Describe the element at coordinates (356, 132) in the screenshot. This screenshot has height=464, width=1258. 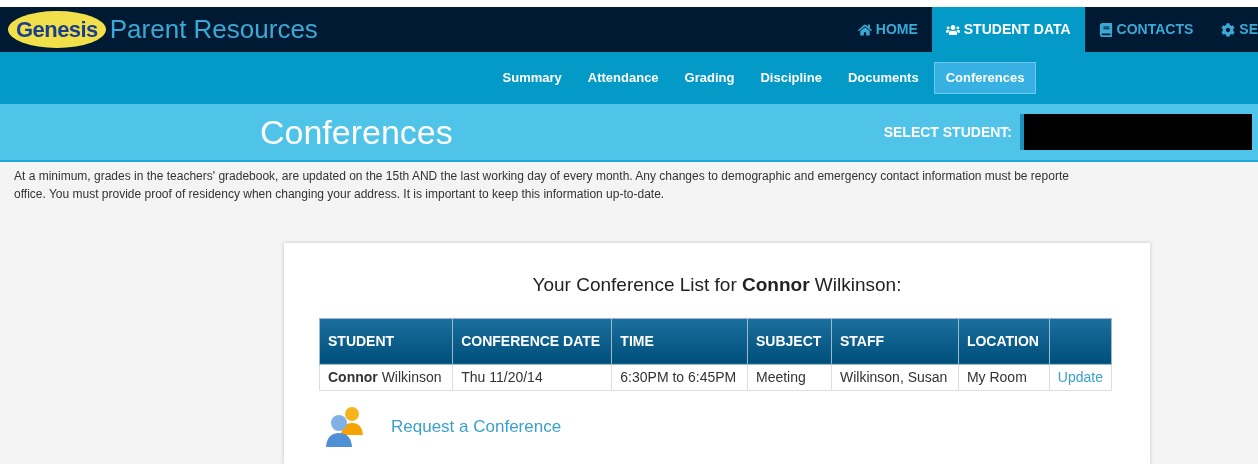
I see `page-title: Conferences` at that location.